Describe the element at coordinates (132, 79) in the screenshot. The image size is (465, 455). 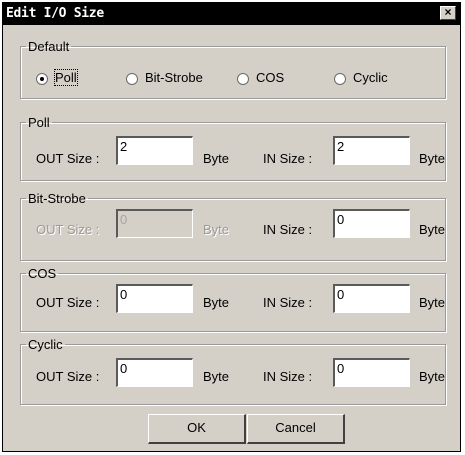
I see `radio-bit-strobe-circle` at that location.